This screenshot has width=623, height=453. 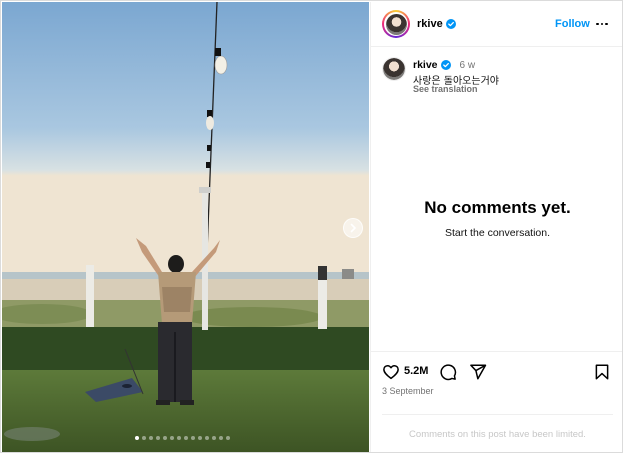 What do you see at coordinates (497, 207) in the screenshot?
I see `empty-comments-title: No comments yet.` at bounding box center [497, 207].